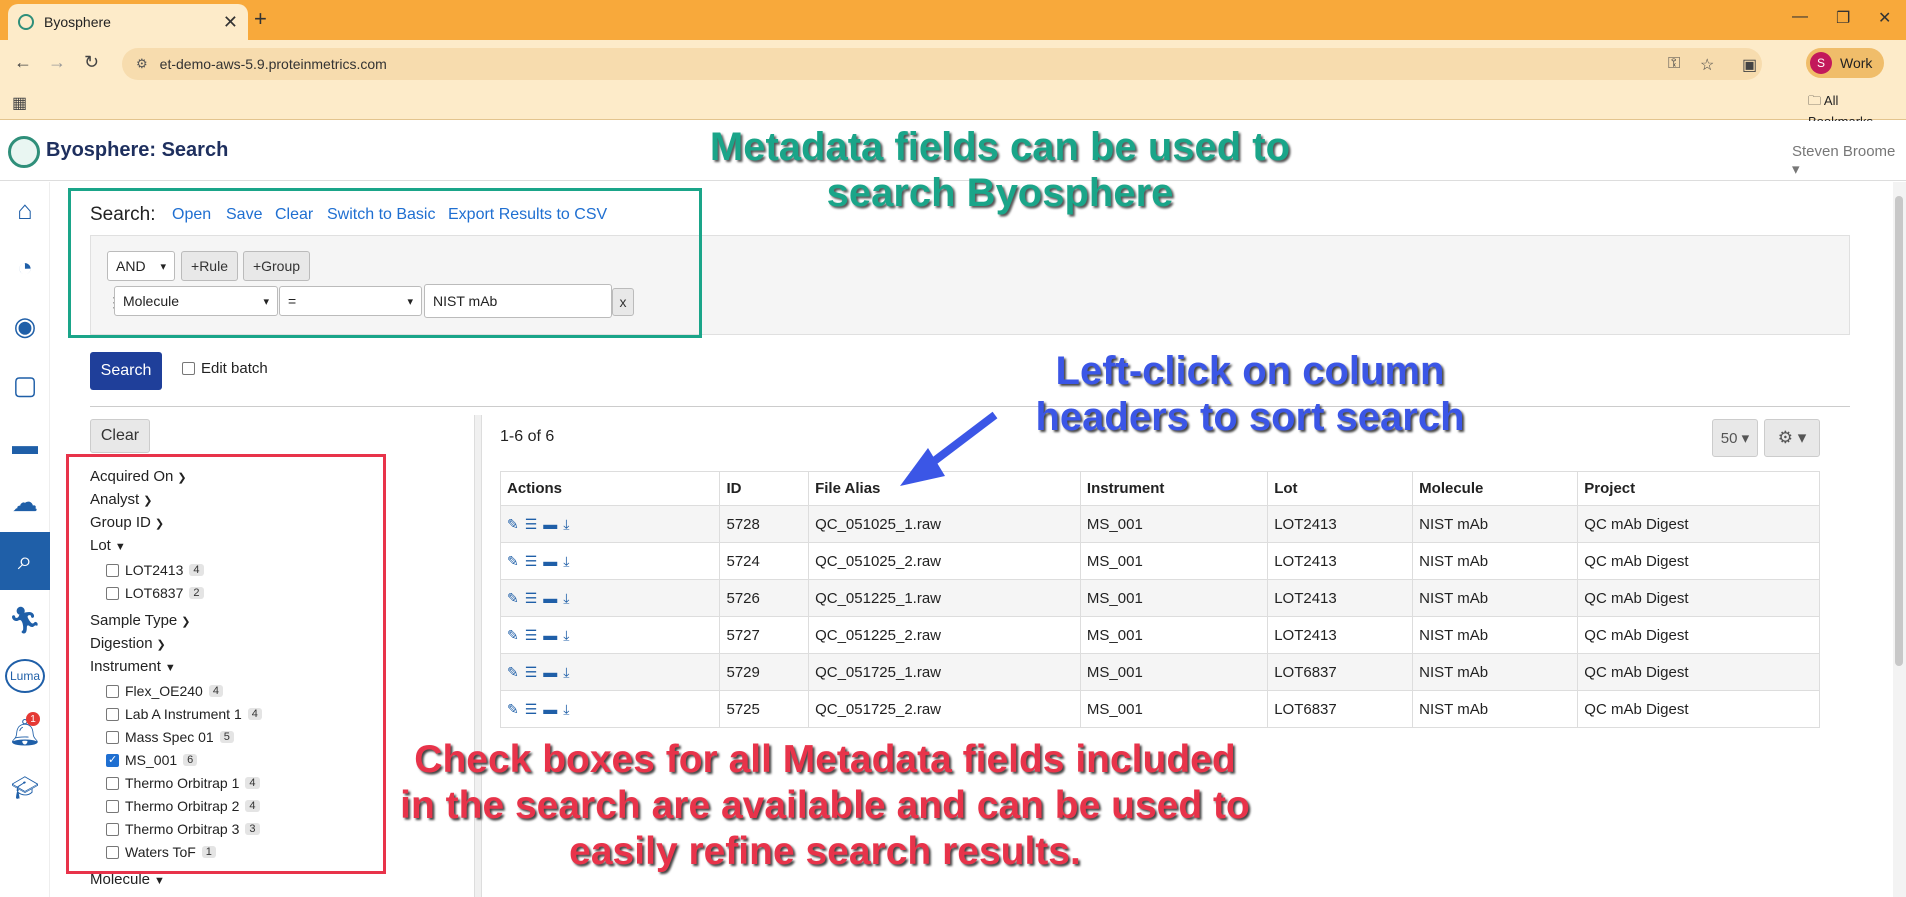 This screenshot has width=1906, height=897. What do you see at coordinates (960, 441) in the screenshot?
I see `sort-arrow-line` at bounding box center [960, 441].